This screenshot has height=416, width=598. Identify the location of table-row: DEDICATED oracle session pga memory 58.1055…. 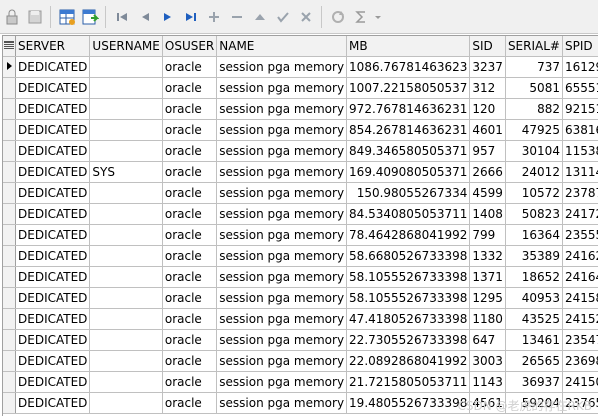
(300, 277).